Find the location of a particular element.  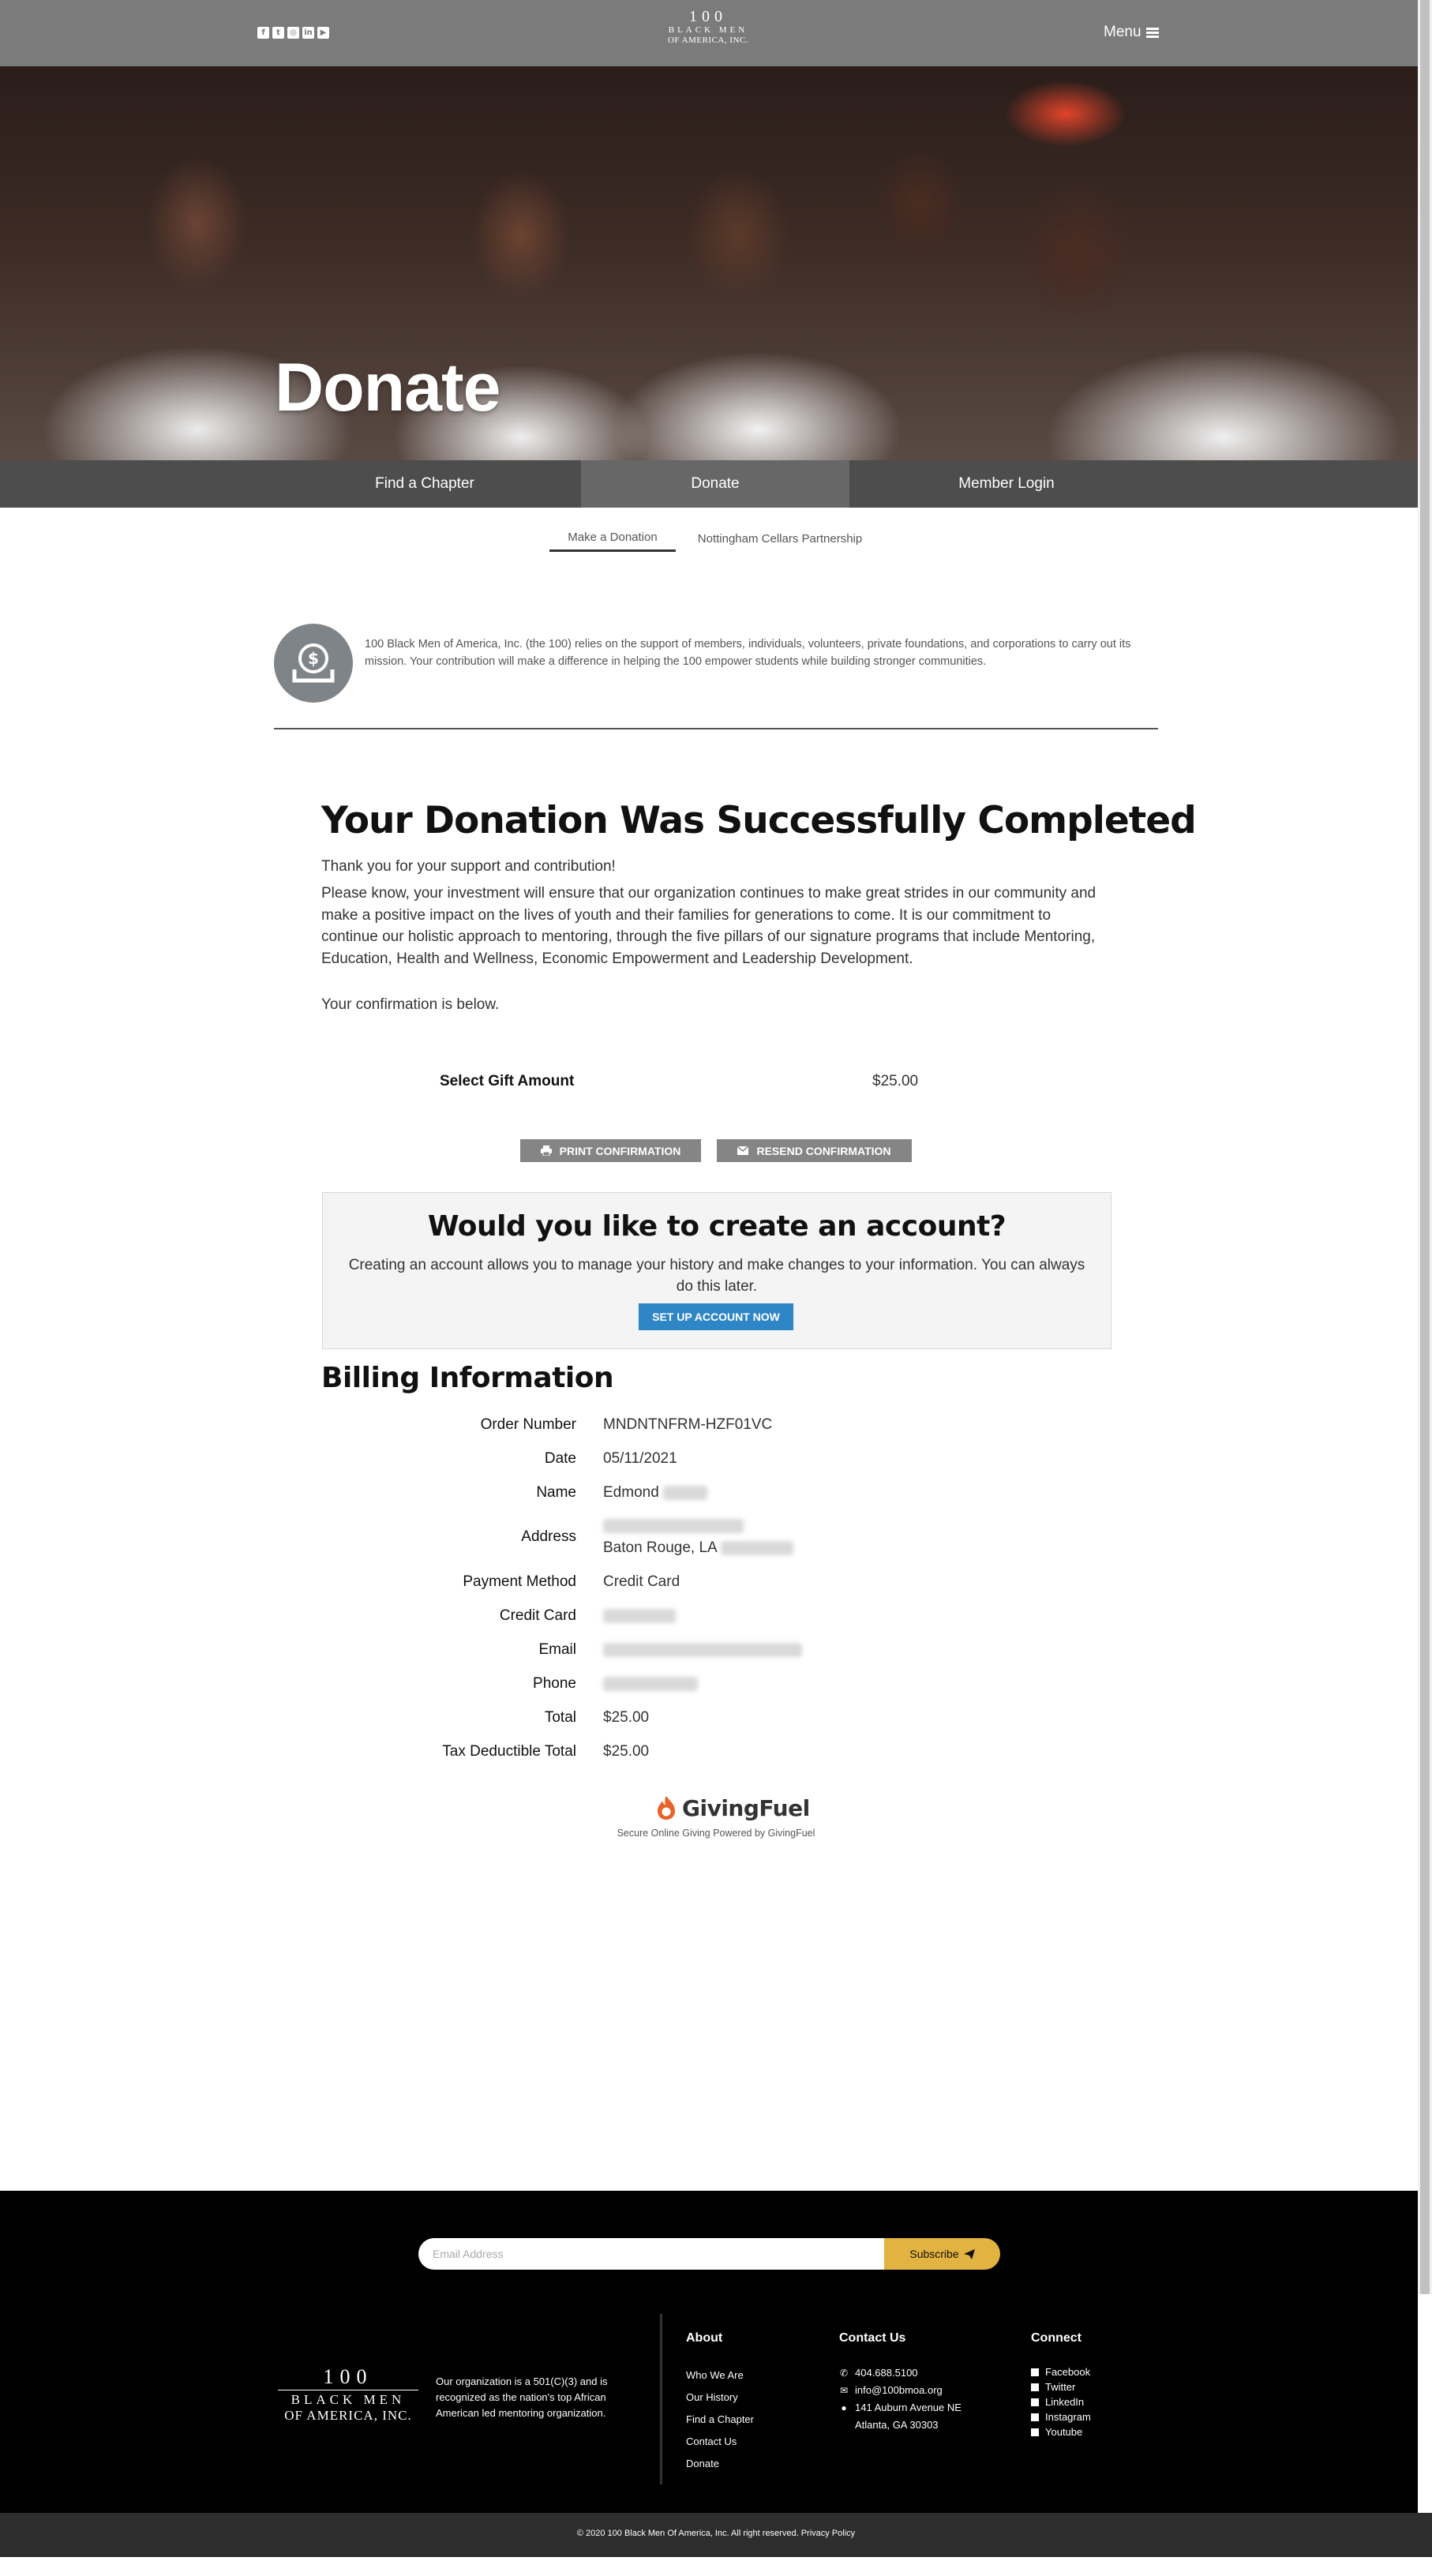

social-links: f t ◎ in ▶ is located at coordinates (293, 33).